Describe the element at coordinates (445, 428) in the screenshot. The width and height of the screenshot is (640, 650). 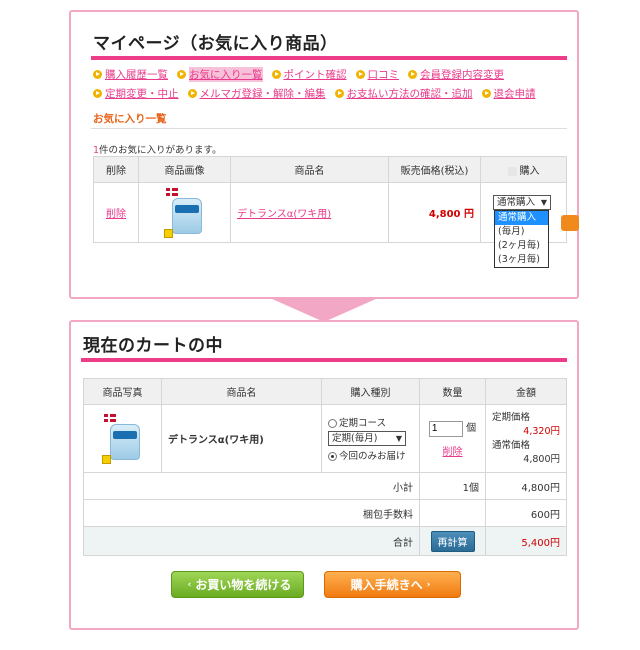
I see `quantity-input` at that location.